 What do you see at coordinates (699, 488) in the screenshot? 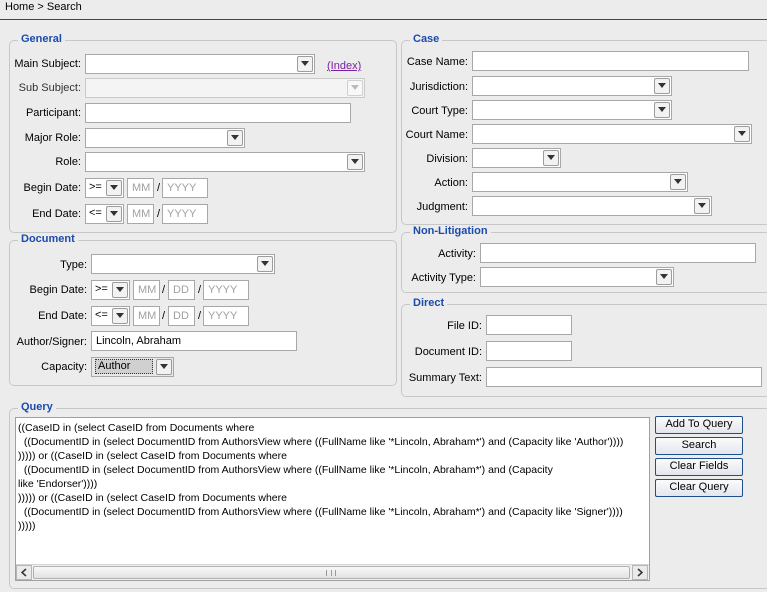
I see `clear-query-button: Clear Query` at bounding box center [699, 488].